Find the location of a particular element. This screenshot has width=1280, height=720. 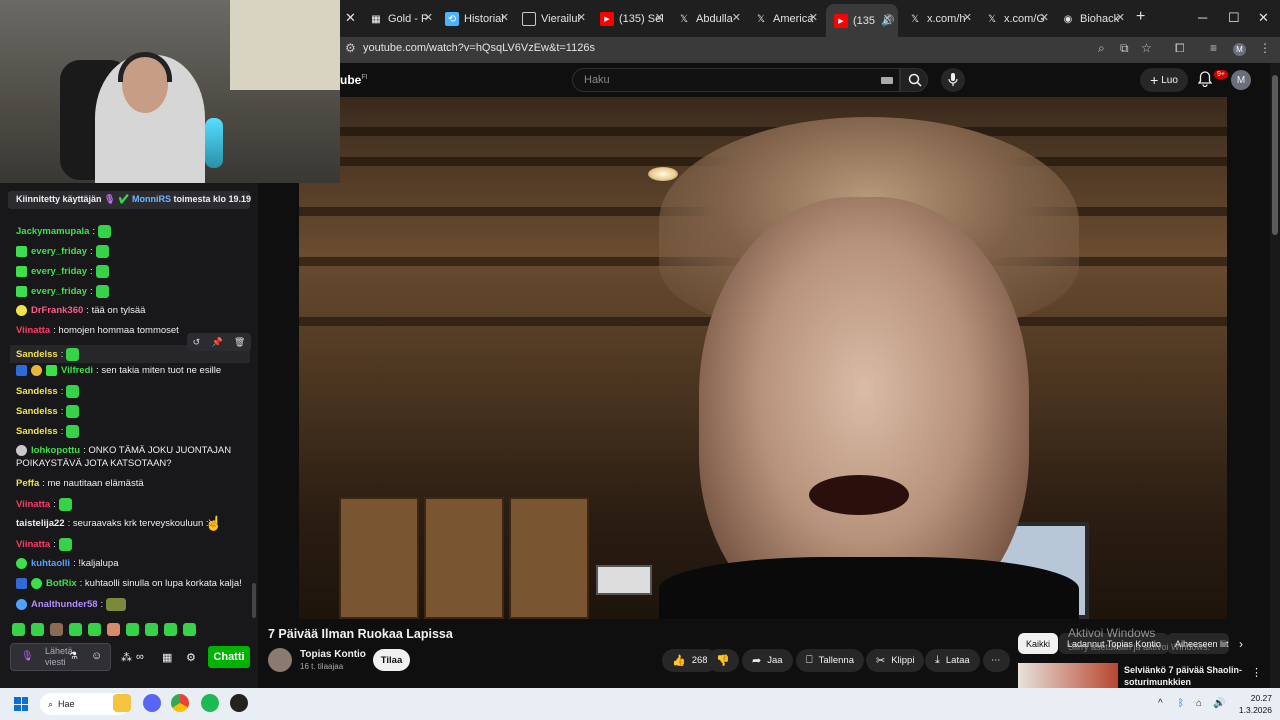

subscribe-button: Tilaa is located at coordinates (391, 660).